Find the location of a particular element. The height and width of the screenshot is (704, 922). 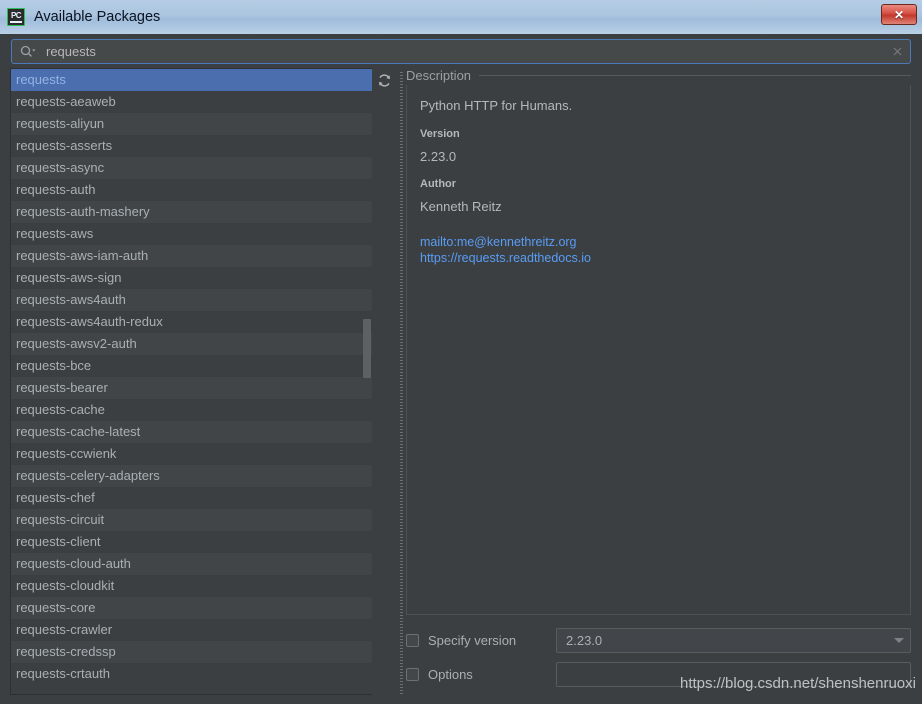

search-field: requests is located at coordinates (461, 51).